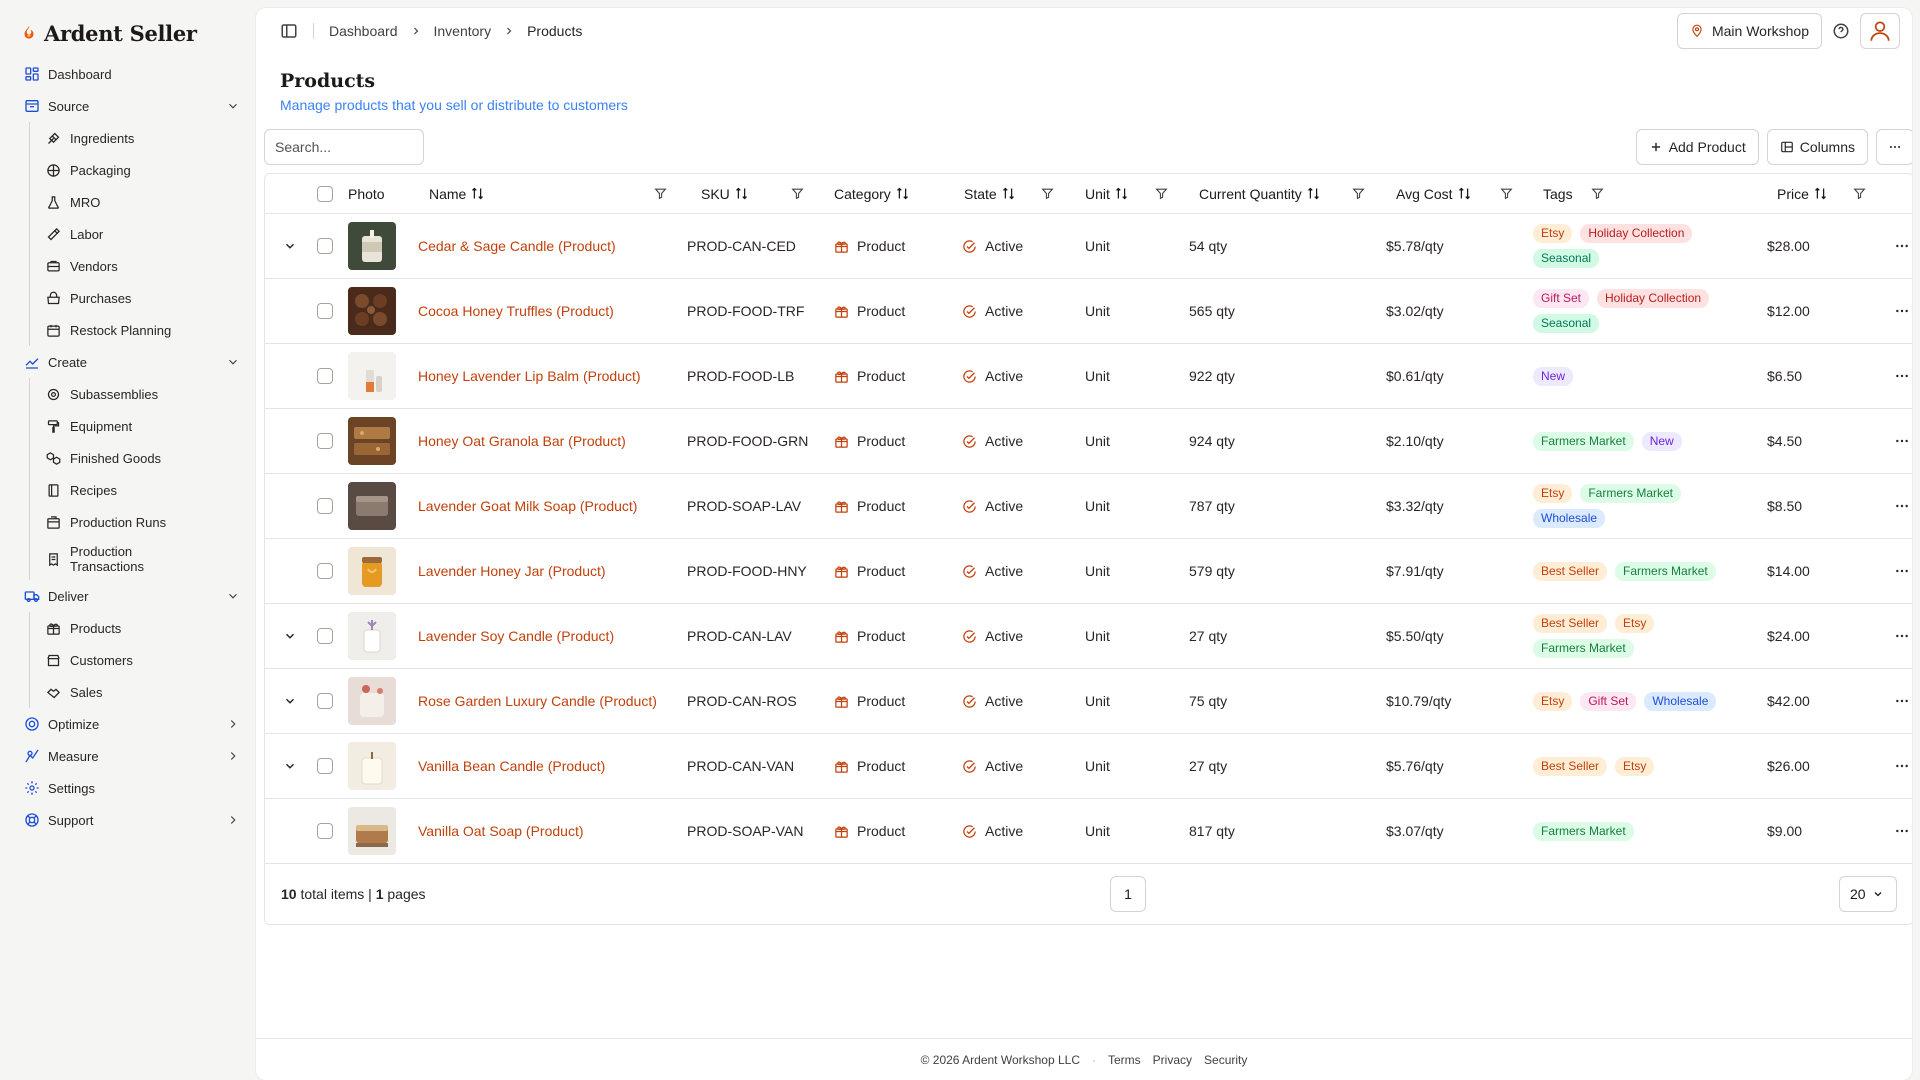  I want to click on sidebar-group-measure: Measure, so click(132, 756).